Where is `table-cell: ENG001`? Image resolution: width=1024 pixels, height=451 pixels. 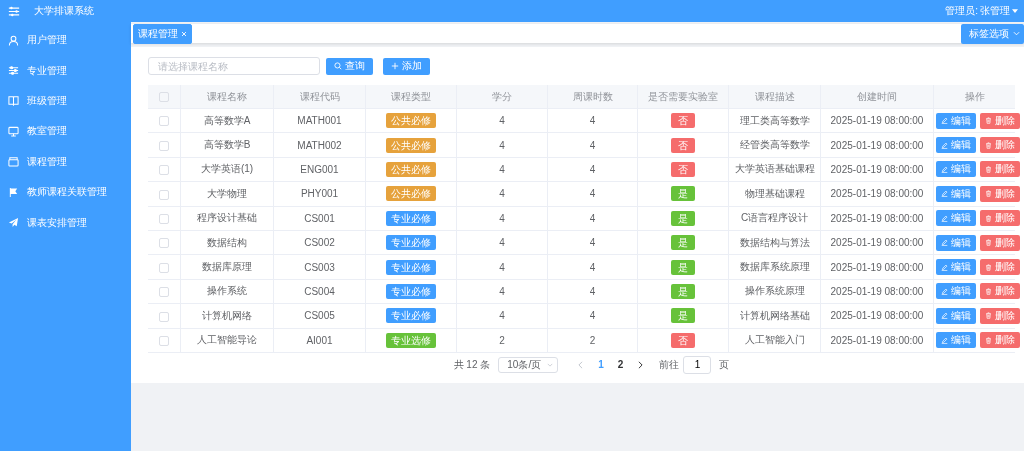
table-cell: ENG001 is located at coordinates (319, 169).